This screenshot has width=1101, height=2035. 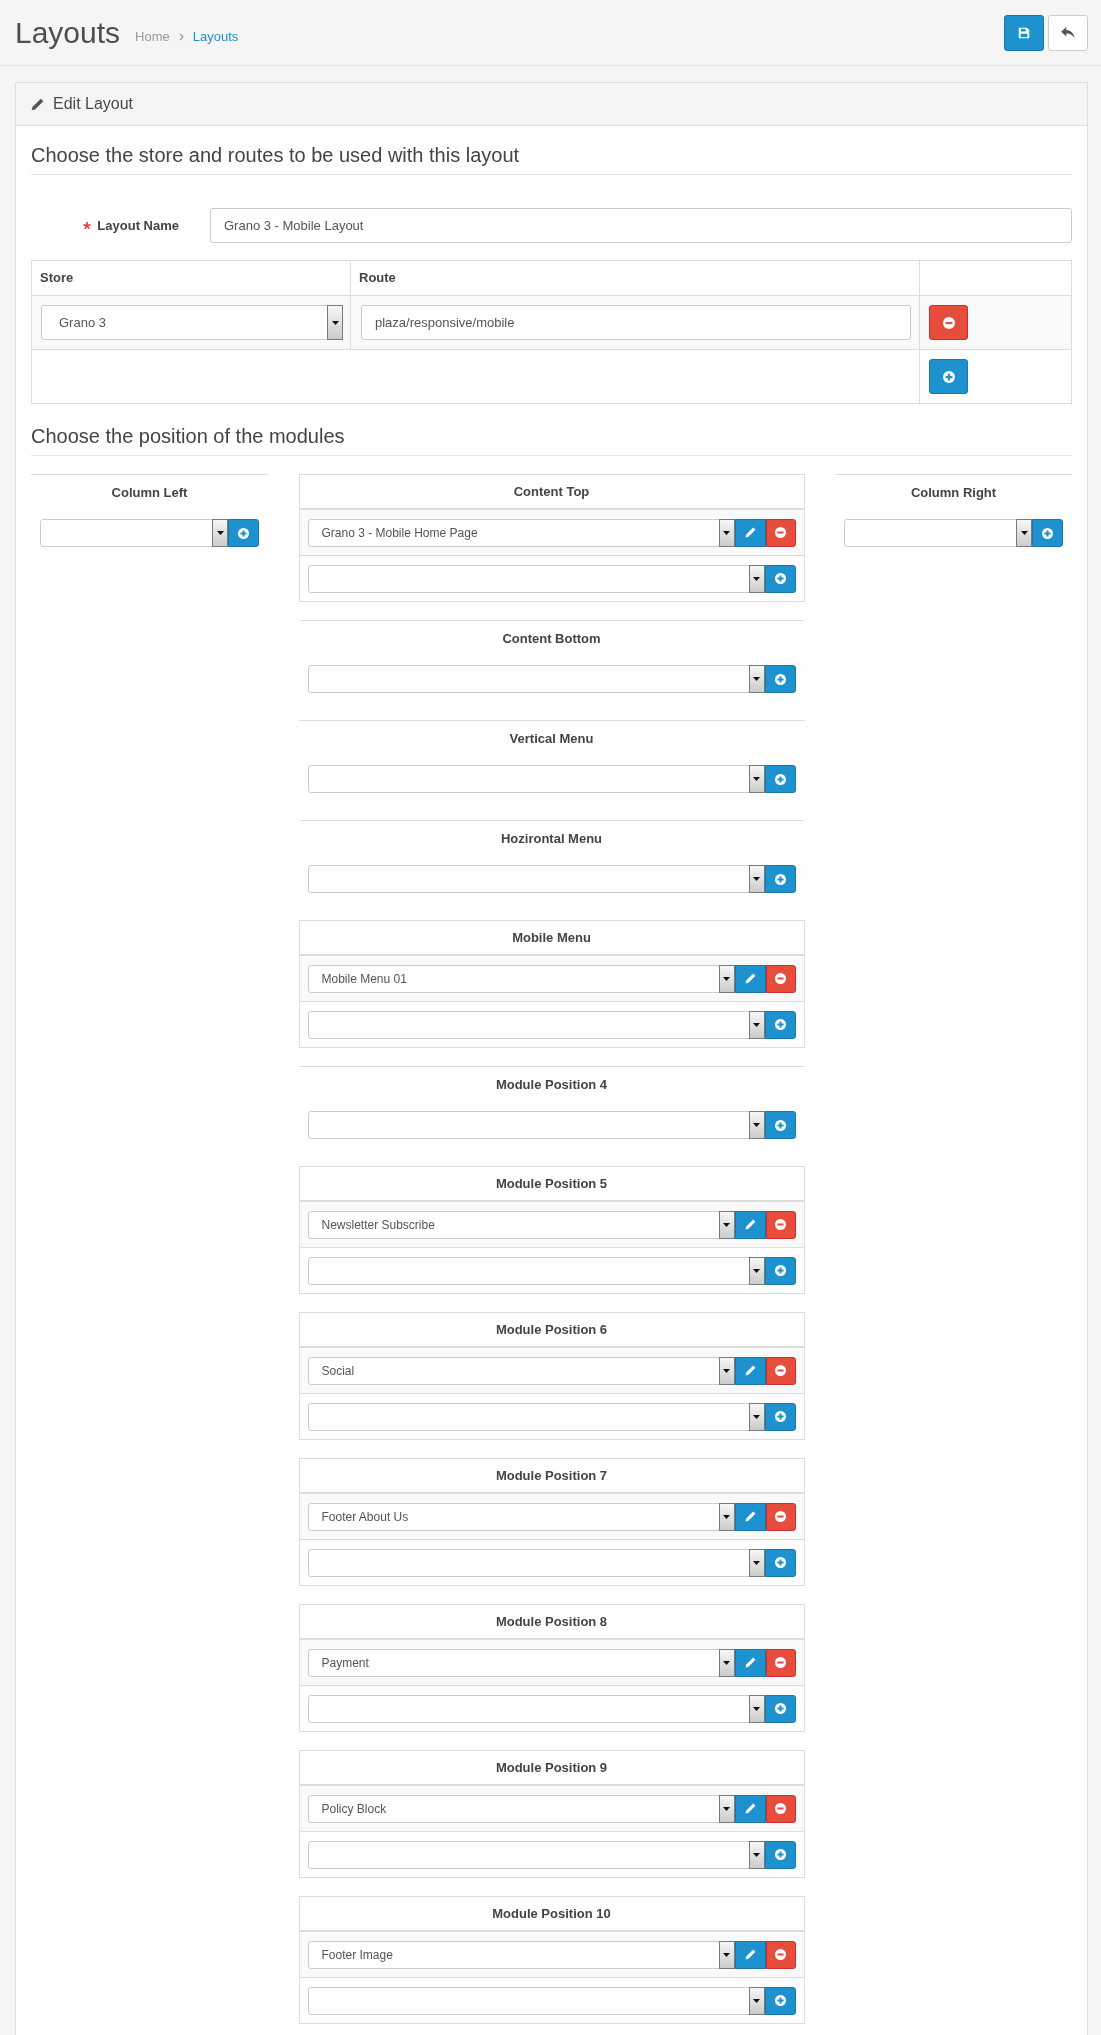 What do you see at coordinates (551, 638) in the screenshot?
I see `position-title: Content Bottom` at bounding box center [551, 638].